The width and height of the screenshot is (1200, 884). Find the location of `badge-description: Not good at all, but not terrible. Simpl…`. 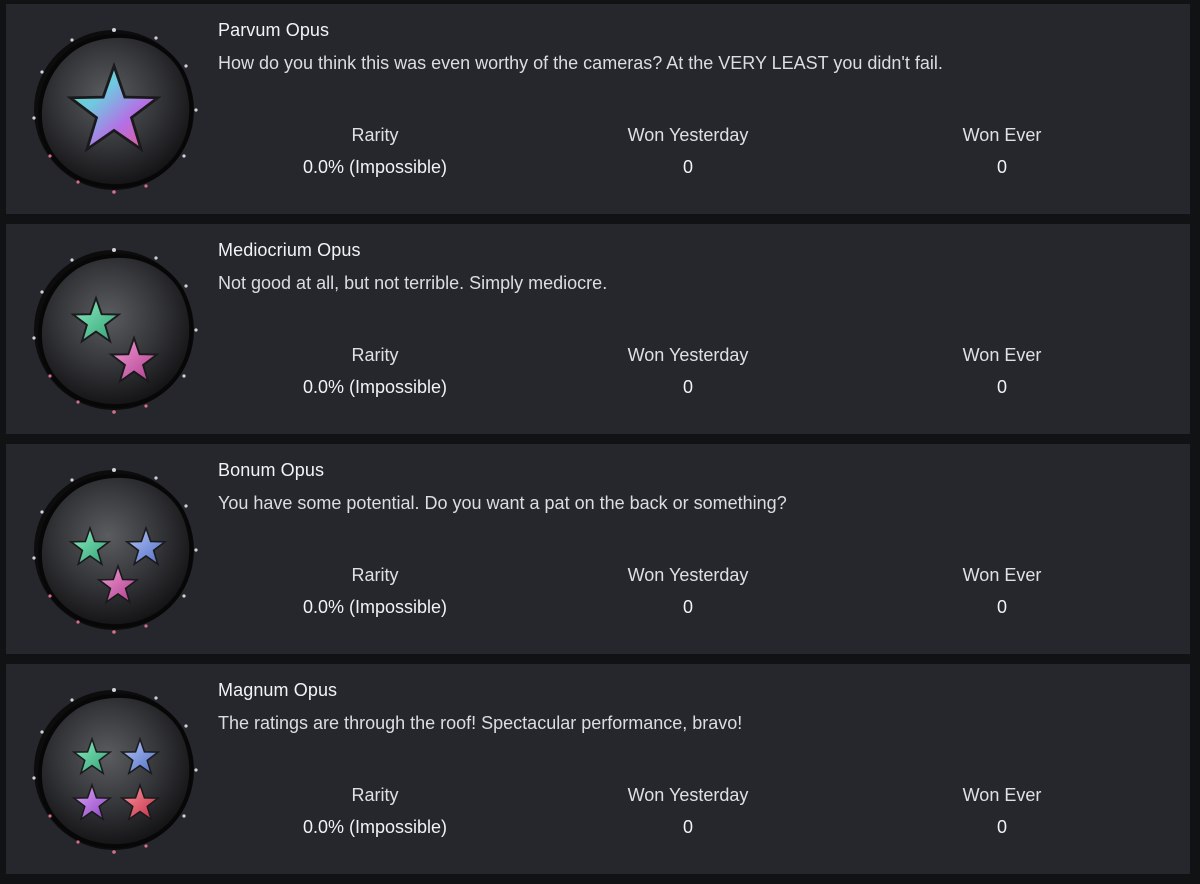

badge-description: Not good at all, but not terrible. Simpl… is located at coordinates (413, 283).